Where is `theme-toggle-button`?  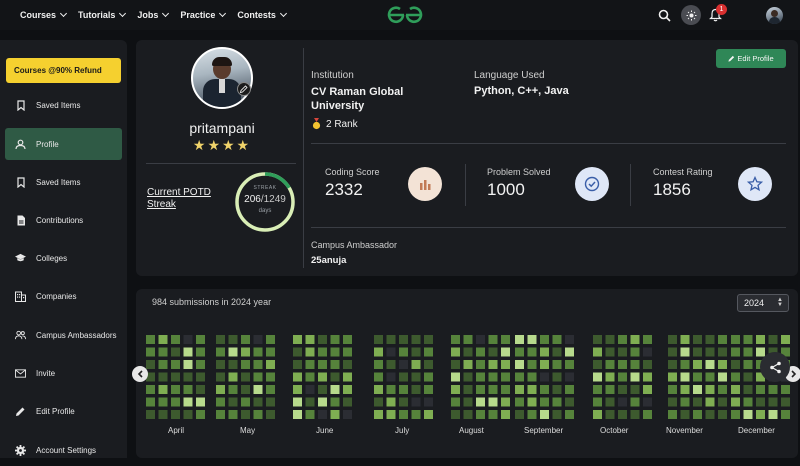 theme-toggle-button is located at coordinates (691, 15).